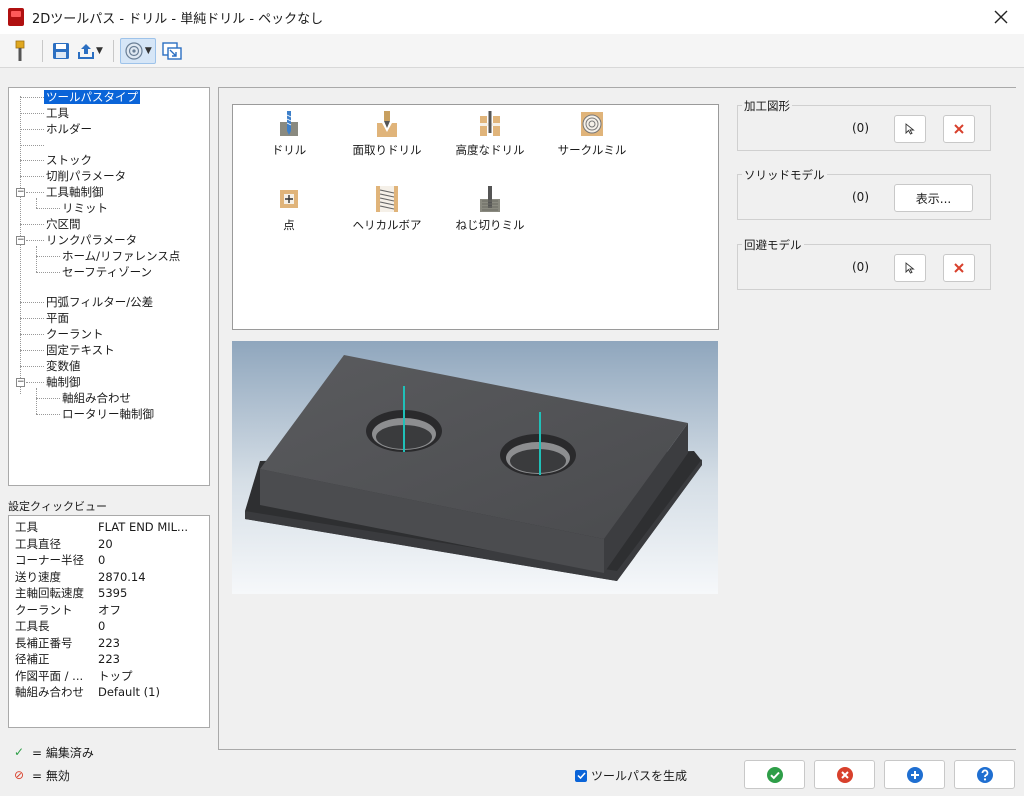 The image size is (1024, 796). I want to click on helix-bore-icon, so click(387, 199).